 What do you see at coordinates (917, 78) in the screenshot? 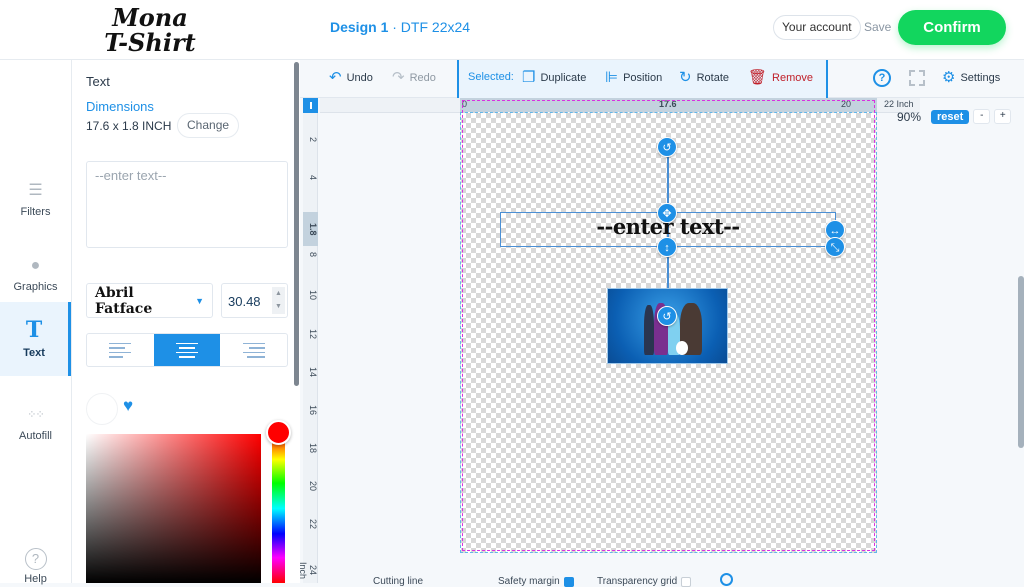
I see `fullscreen-icon` at bounding box center [917, 78].